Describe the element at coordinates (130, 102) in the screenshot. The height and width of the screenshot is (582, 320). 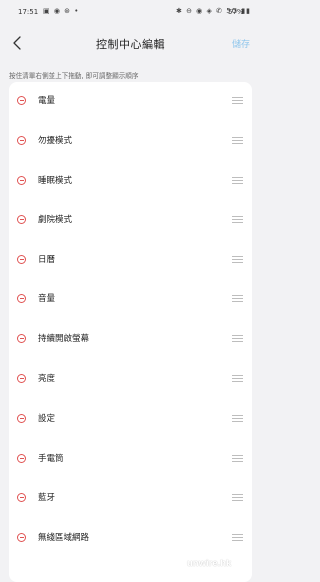
I see `list-item: 電量` at that location.